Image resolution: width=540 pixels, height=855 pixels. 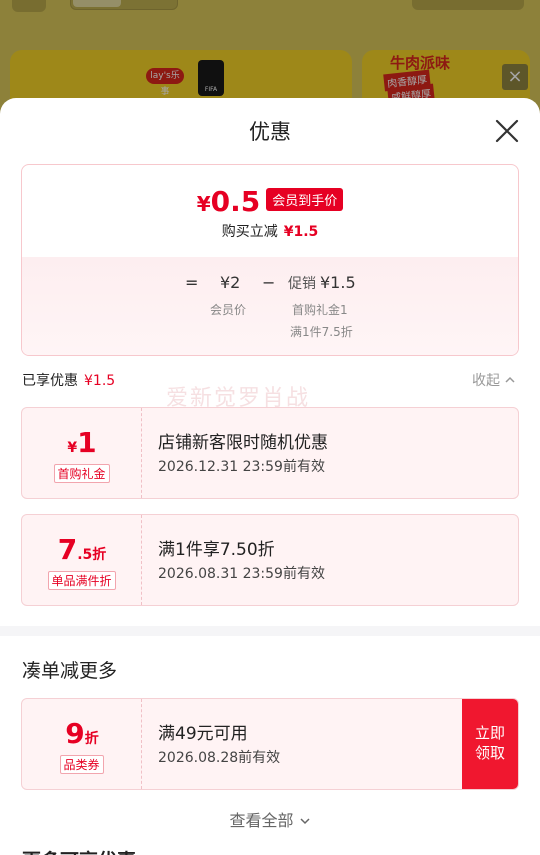 I want to click on buy-reduce-row: 购买立减 ¥1.5, so click(x=270, y=231).